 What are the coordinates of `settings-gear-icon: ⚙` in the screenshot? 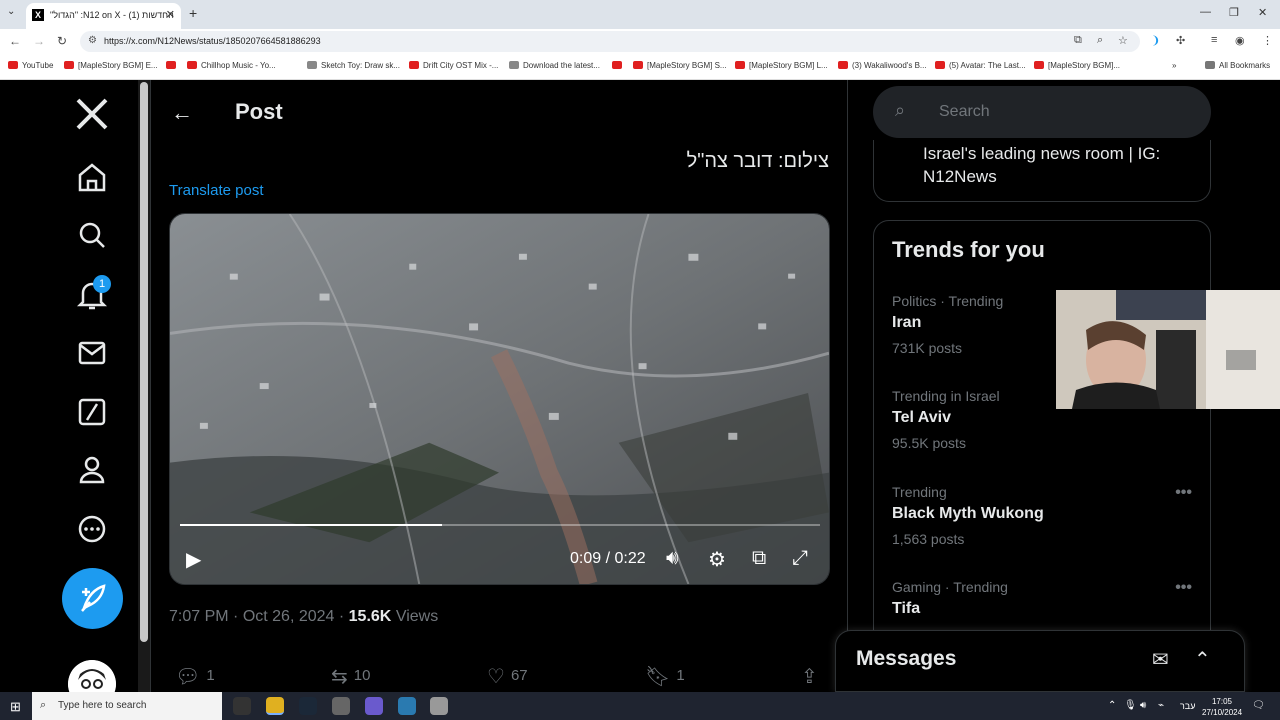 It's located at (717, 559).